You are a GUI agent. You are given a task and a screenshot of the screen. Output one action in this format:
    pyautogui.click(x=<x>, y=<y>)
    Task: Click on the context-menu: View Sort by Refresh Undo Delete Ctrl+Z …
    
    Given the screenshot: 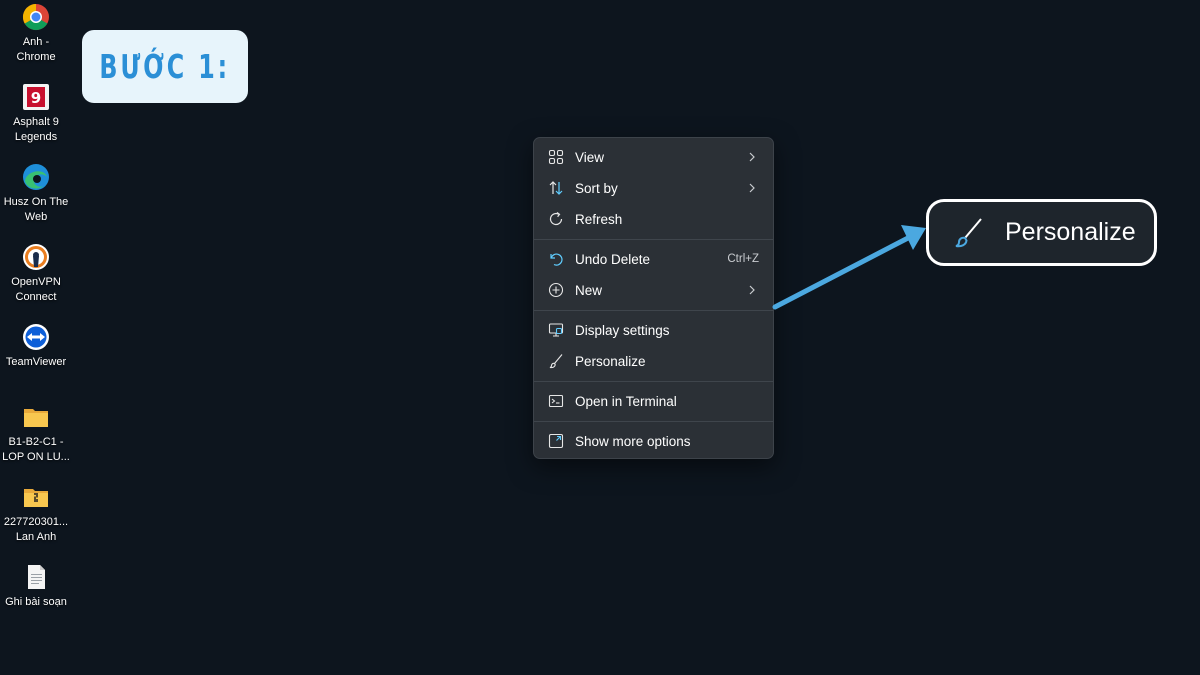 What is the action you would take?
    pyautogui.click(x=653, y=298)
    